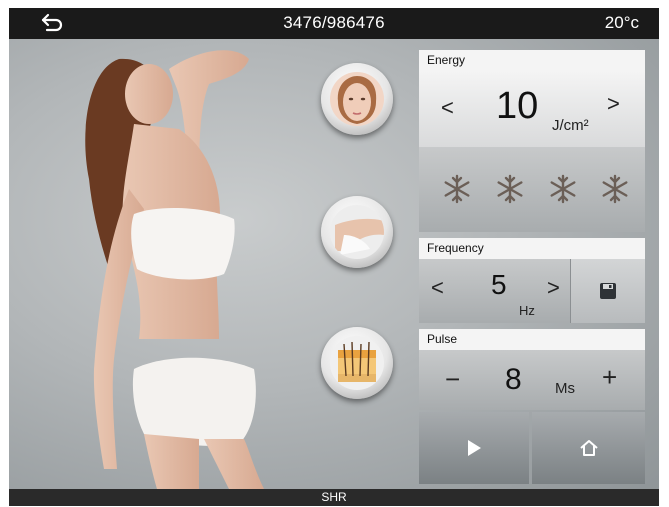  What do you see at coordinates (553, 288) in the screenshot?
I see `frequency-increase-button: >` at bounding box center [553, 288].